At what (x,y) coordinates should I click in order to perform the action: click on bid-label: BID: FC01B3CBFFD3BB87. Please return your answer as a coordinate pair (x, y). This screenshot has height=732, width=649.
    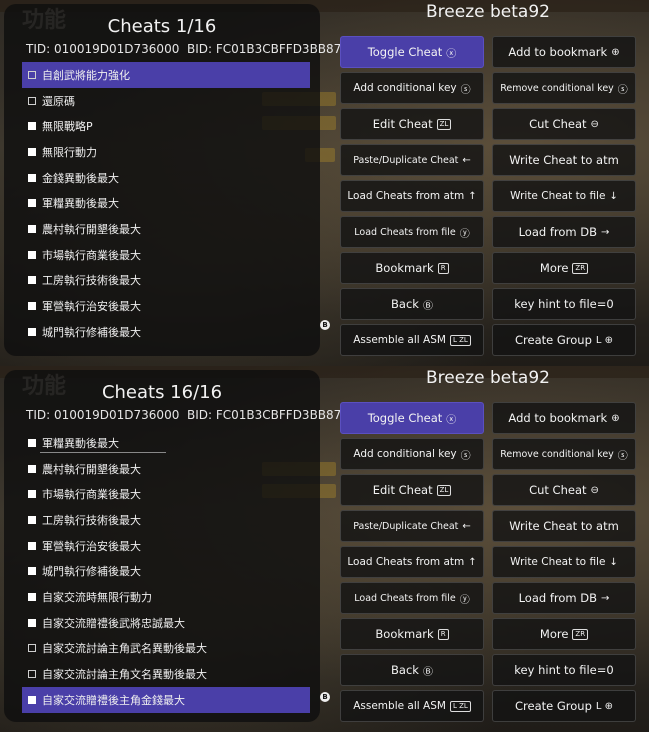
    Looking at the image, I should click on (264, 415).